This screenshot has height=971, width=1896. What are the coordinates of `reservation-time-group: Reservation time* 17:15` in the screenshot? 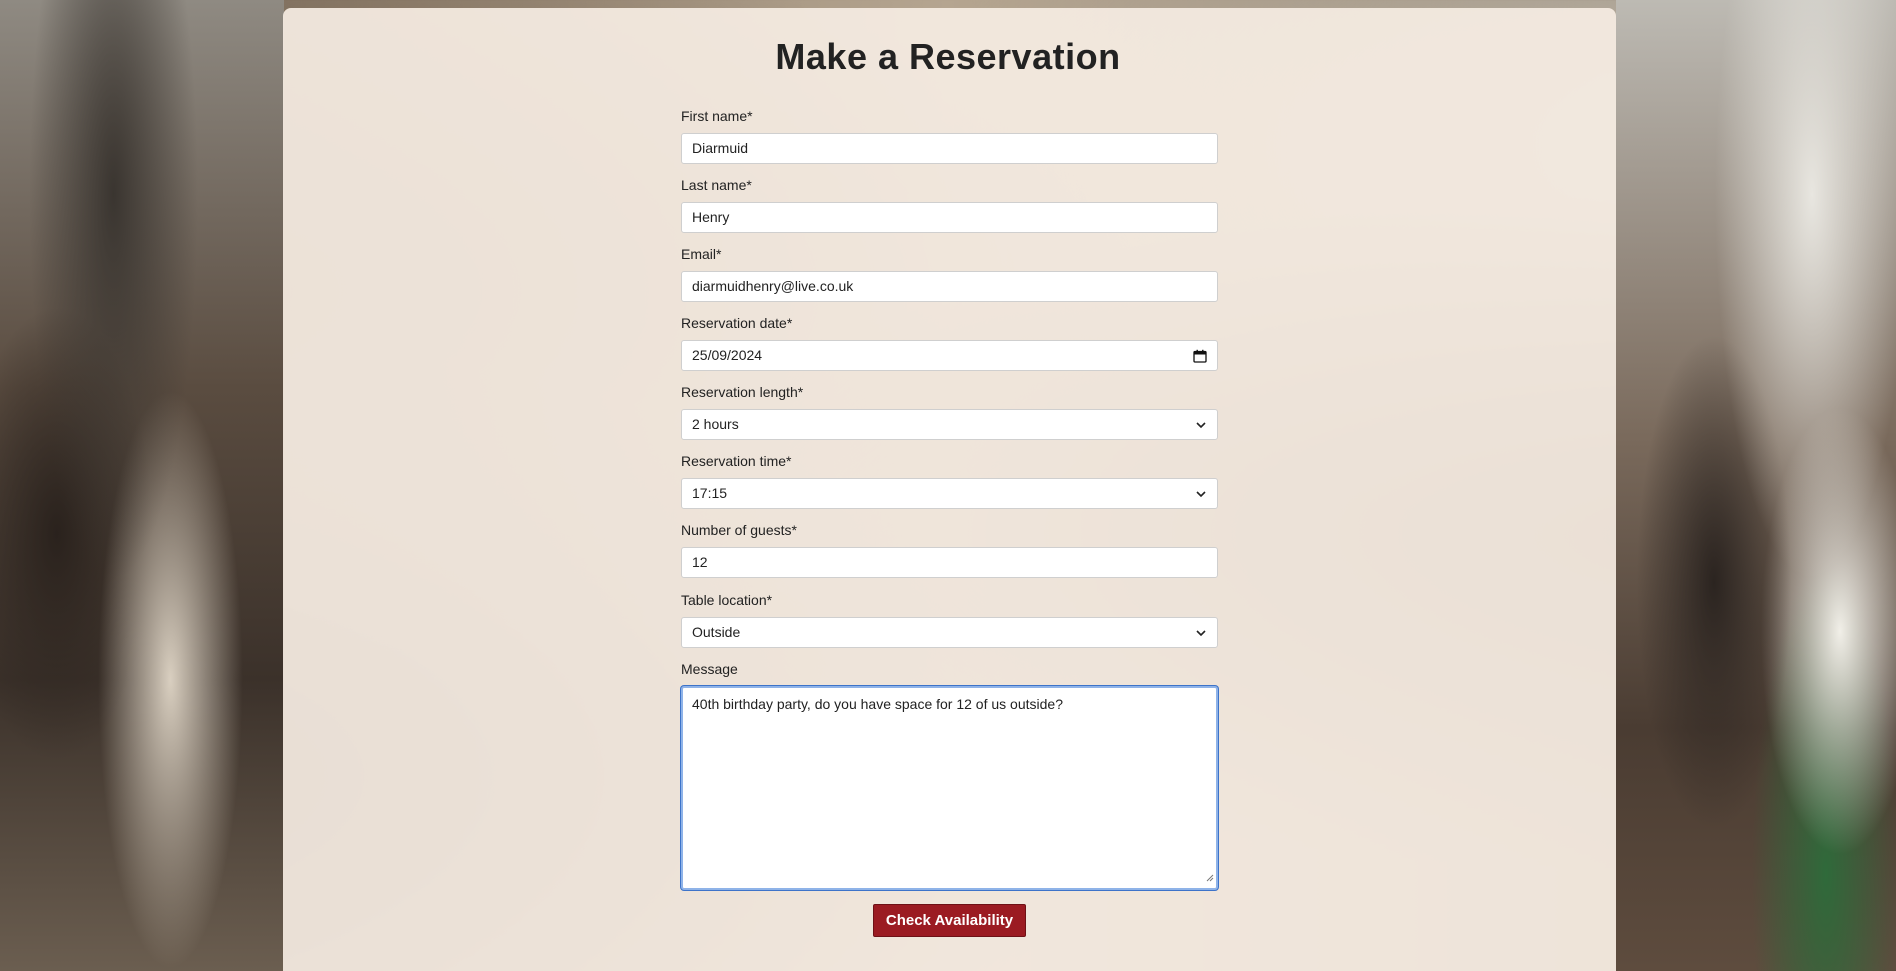 It's located at (949, 480).